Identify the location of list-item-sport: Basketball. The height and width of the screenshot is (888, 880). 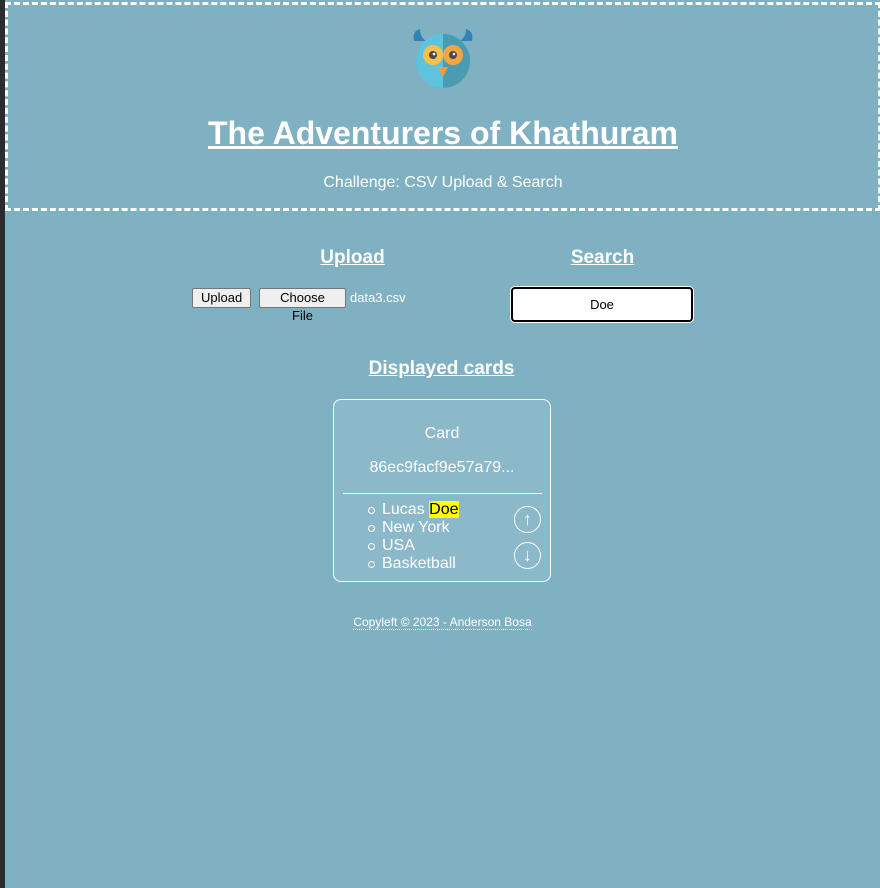
(413, 564).